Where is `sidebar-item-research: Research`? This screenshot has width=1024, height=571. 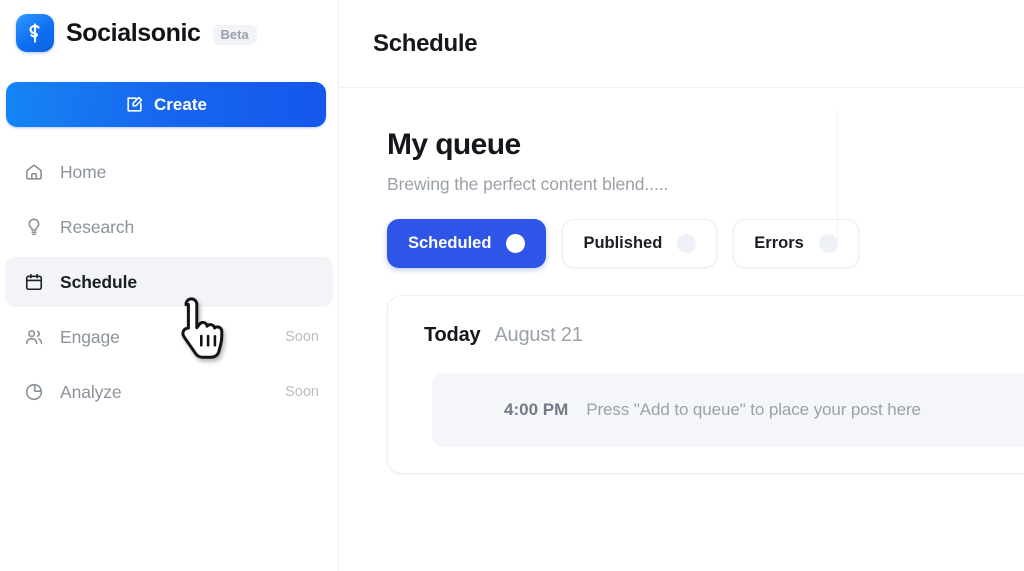
sidebar-item-research: Research is located at coordinates (169, 227).